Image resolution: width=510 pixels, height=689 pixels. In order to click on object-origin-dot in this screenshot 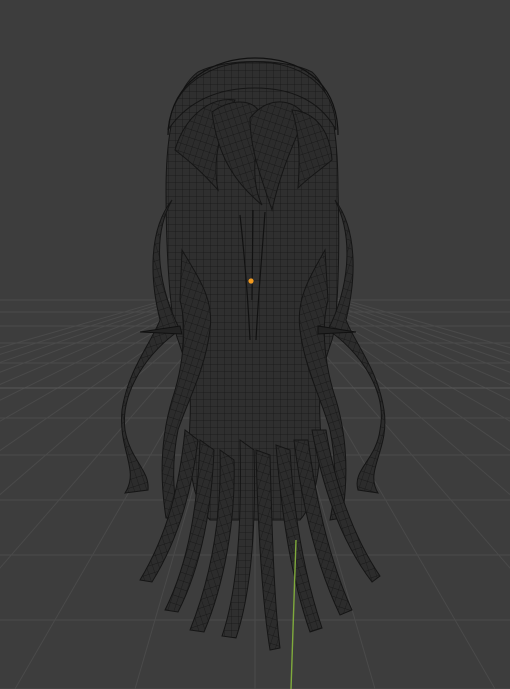, I will do `click(251, 281)`.